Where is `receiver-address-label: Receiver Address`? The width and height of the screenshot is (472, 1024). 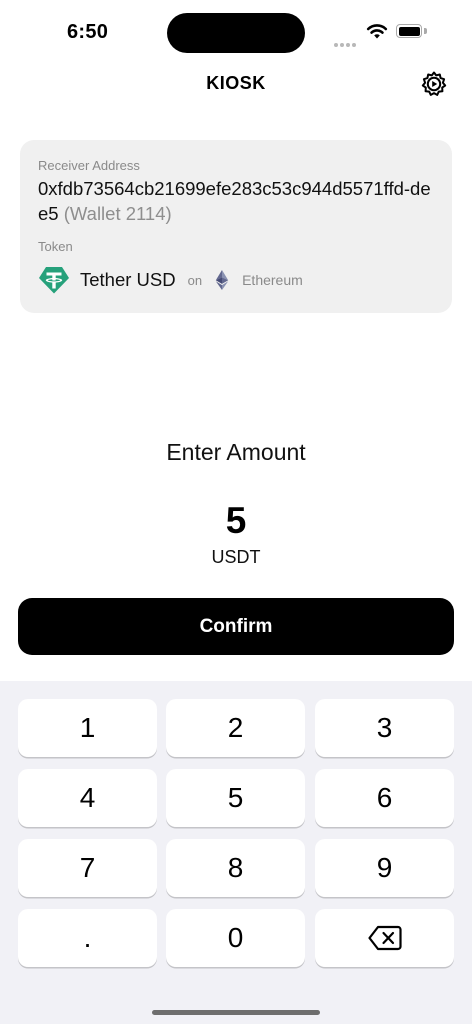
receiver-address-label: Receiver Address is located at coordinates (89, 165).